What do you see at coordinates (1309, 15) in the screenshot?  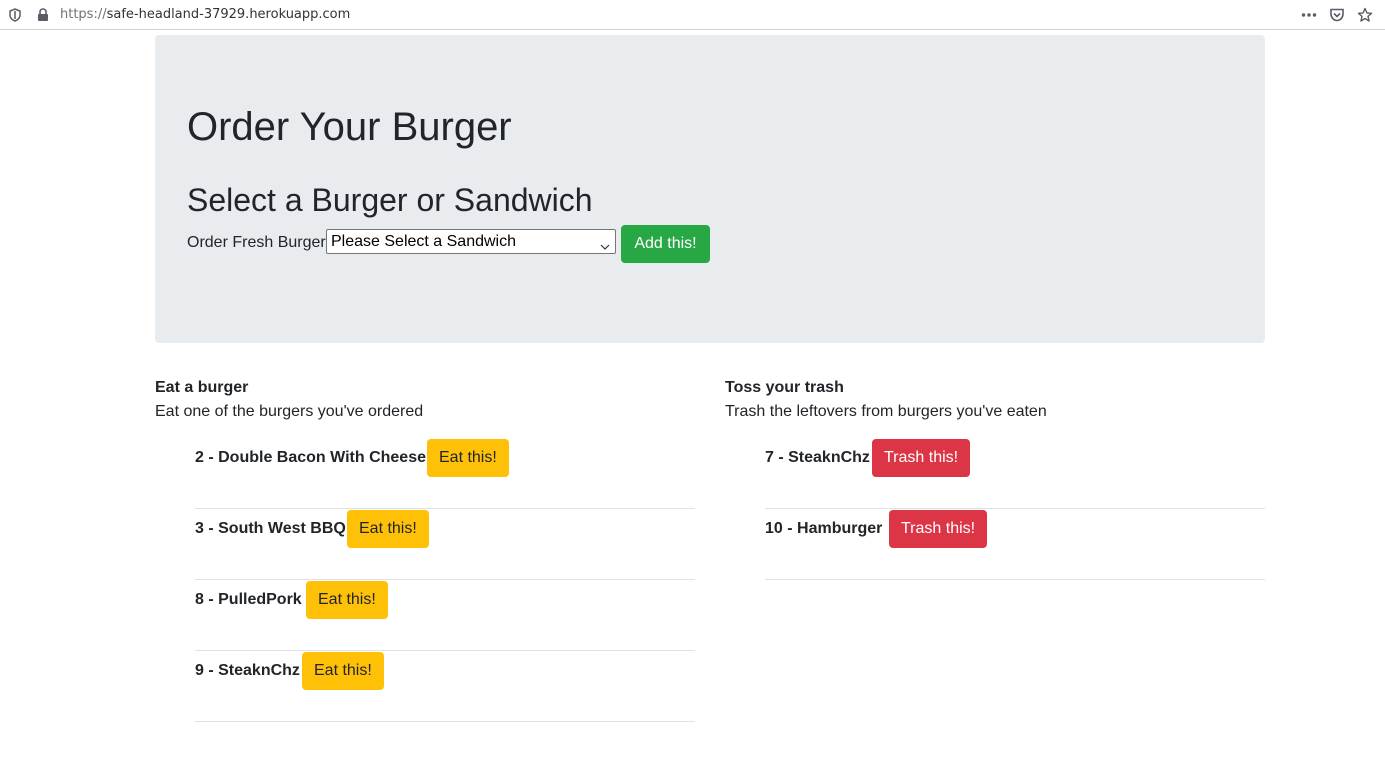 I see `more-icon` at bounding box center [1309, 15].